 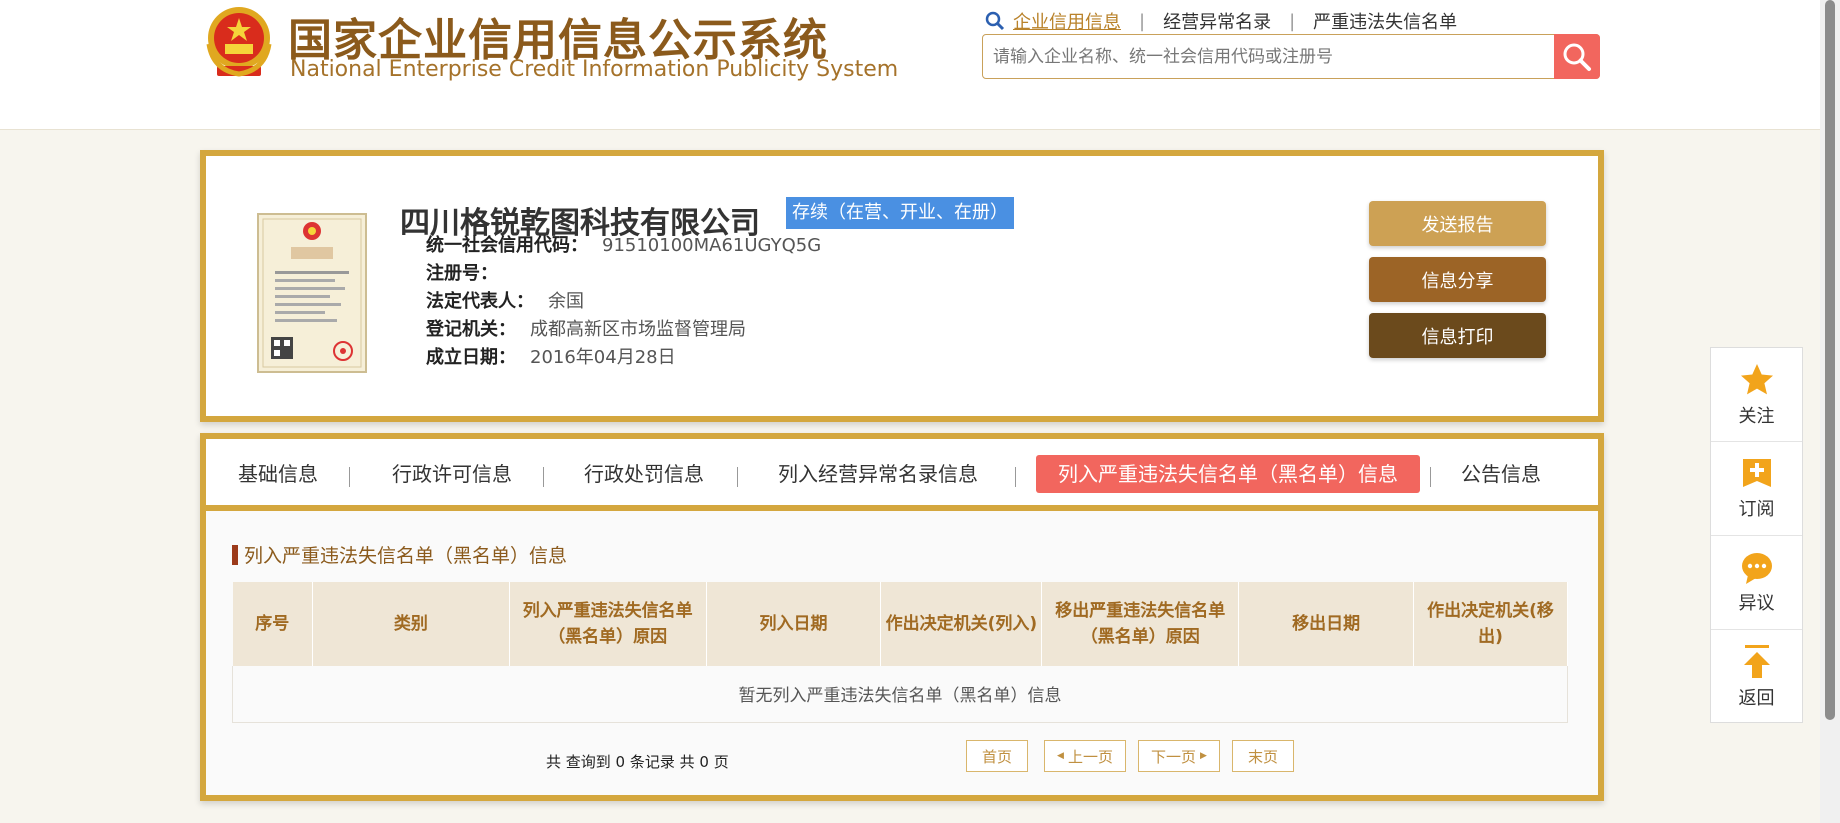 I want to click on established-date-label: 成立日期：, so click(x=471, y=357).